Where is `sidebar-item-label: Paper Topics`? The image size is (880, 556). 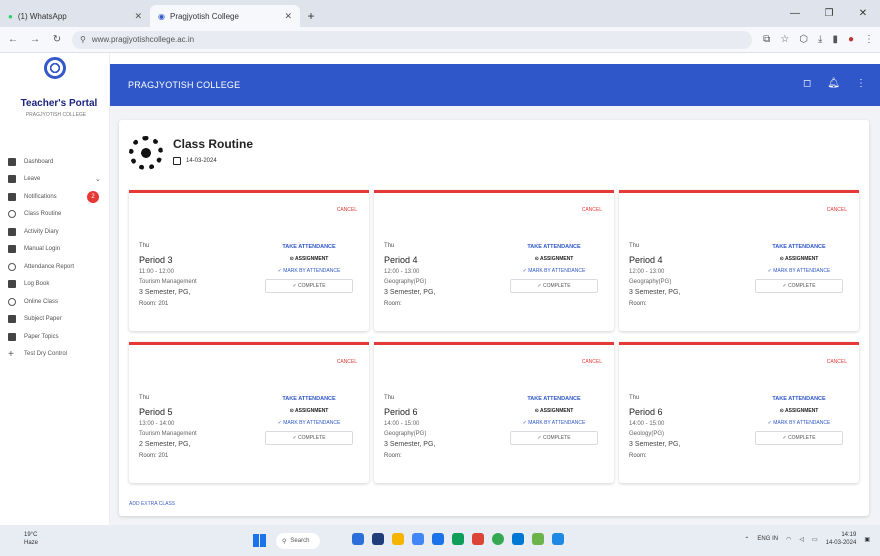 sidebar-item-label: Paper Topics is located at coordinates (41, 336).